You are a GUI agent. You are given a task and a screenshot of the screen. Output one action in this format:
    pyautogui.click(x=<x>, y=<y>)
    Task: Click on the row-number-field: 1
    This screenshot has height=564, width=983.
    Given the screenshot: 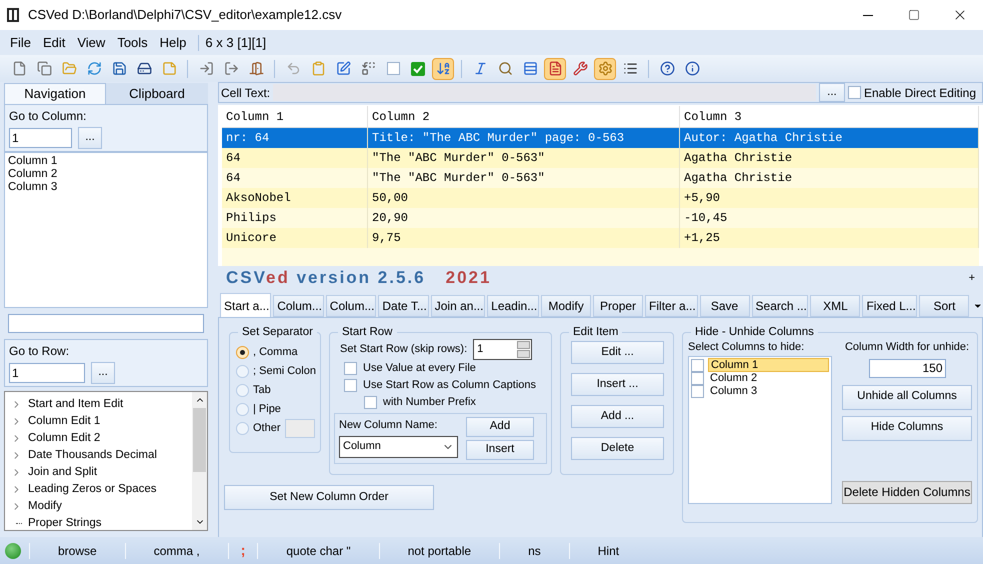 What is the action you would take?
    pyautogui.click(x=47, y=373)
    